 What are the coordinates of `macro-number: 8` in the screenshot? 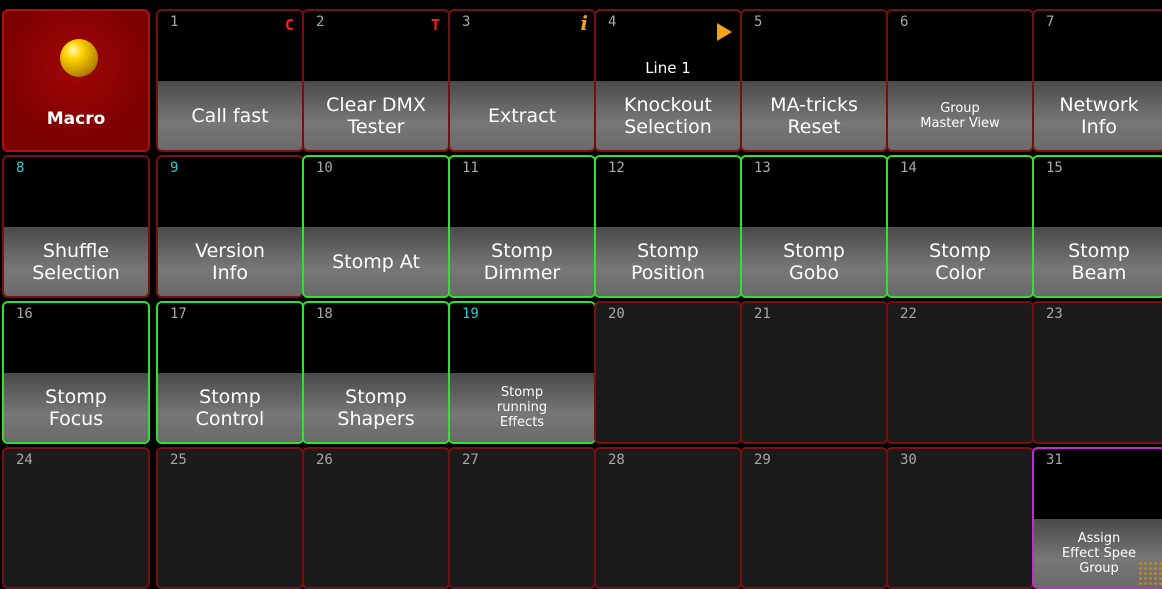 It's located at (20, 168).